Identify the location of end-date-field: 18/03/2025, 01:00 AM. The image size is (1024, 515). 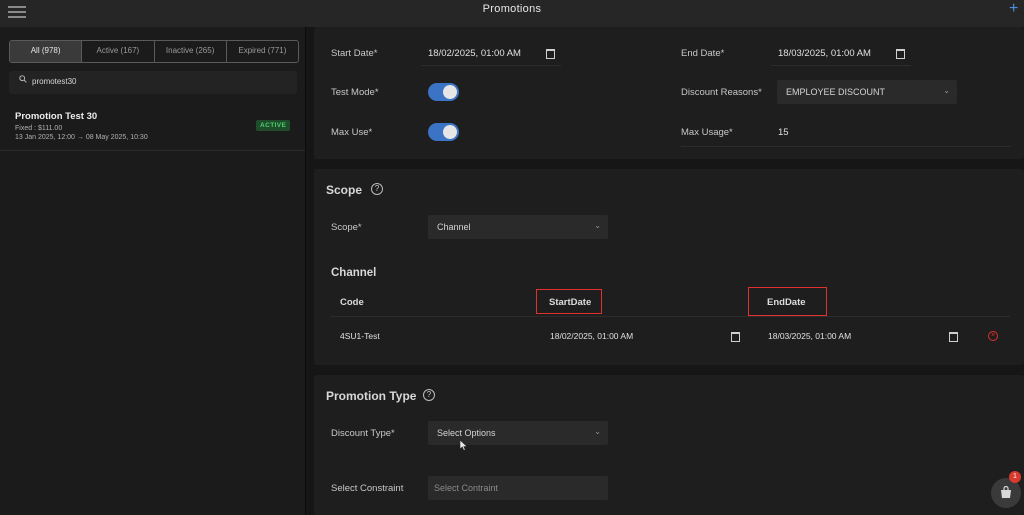
(841, 52).